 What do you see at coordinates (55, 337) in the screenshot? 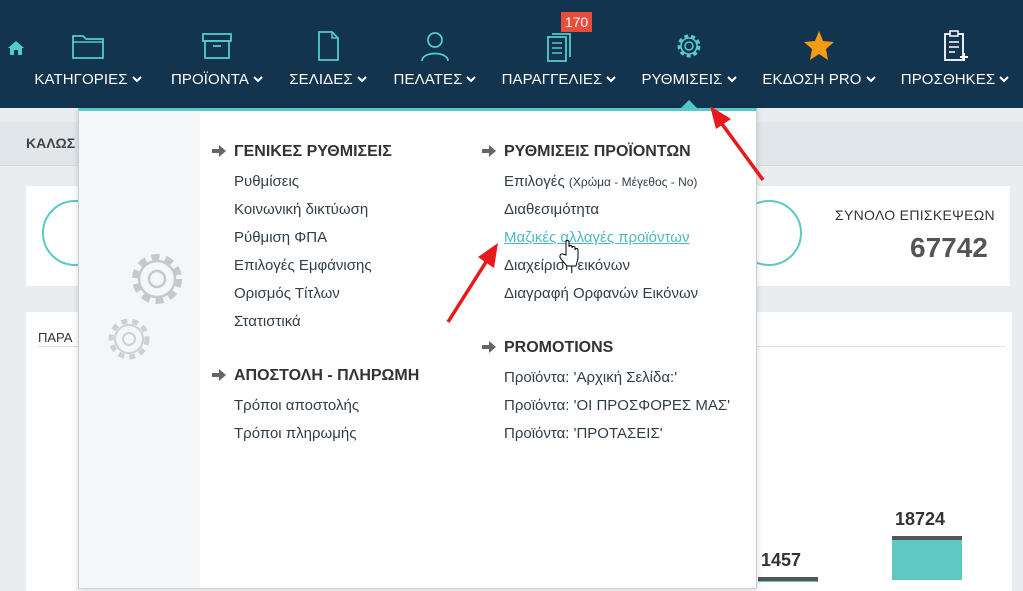
I see `chart-panel-title: ΠΑΡΑ` at bounding box center [55, 337].